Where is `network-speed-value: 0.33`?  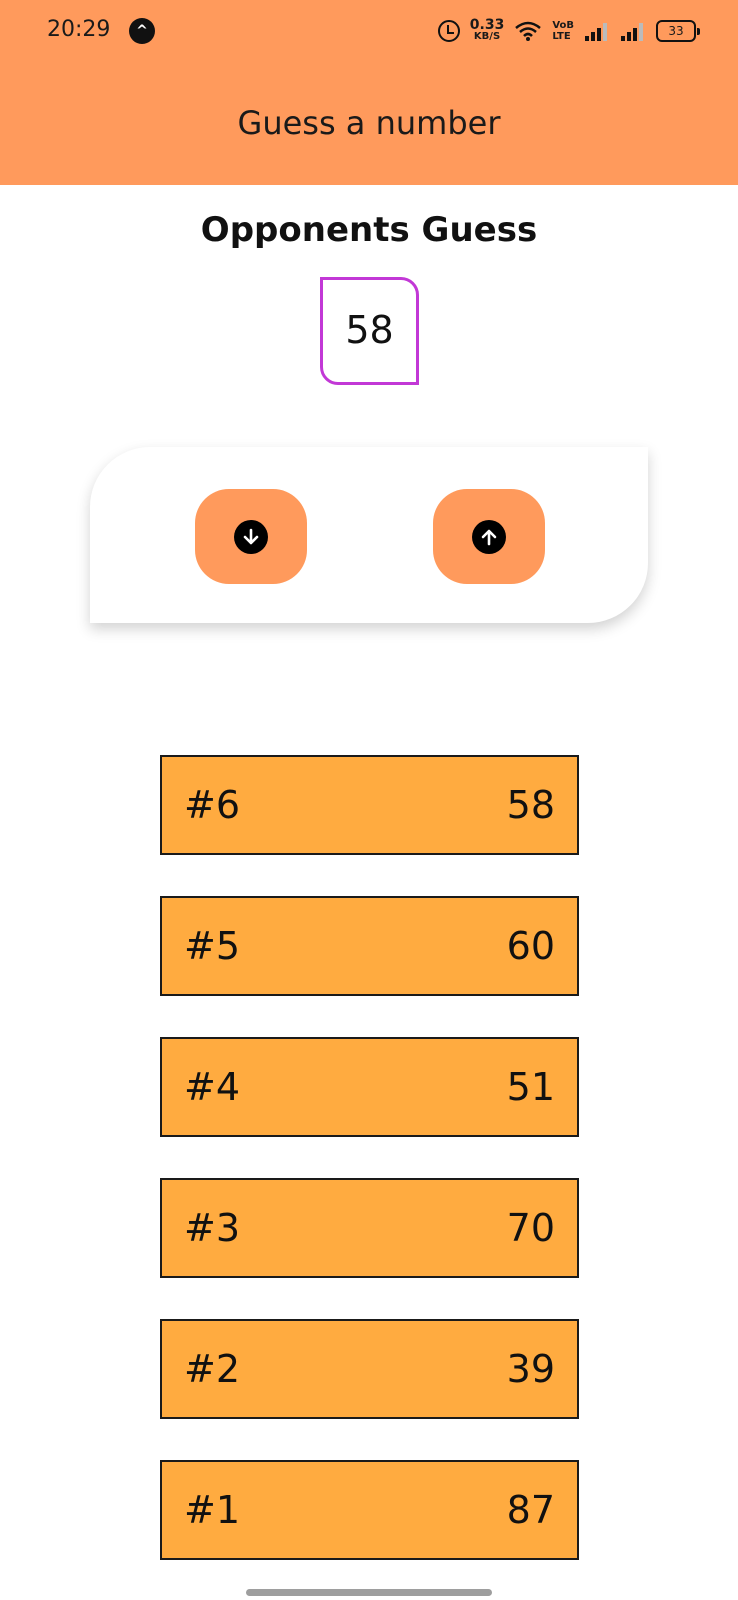
network-speed-value: 0.33 is located at coordinates (487, 25).